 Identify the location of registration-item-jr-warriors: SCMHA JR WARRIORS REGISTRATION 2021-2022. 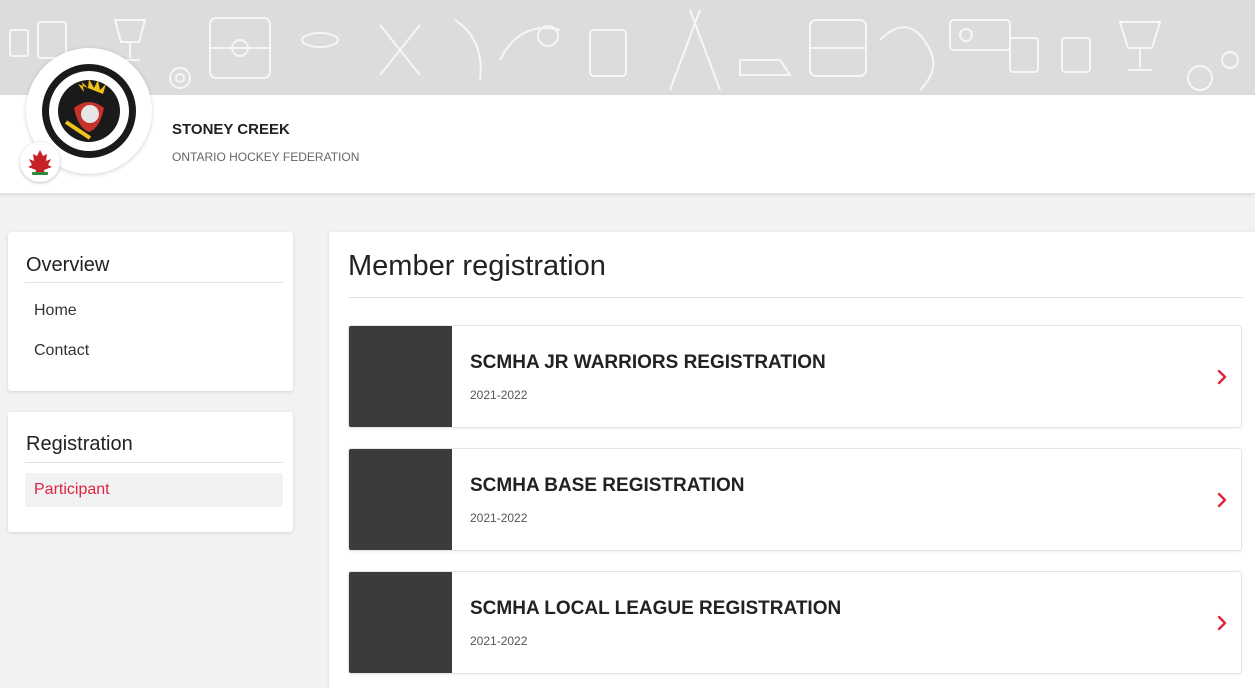
(795, 376).